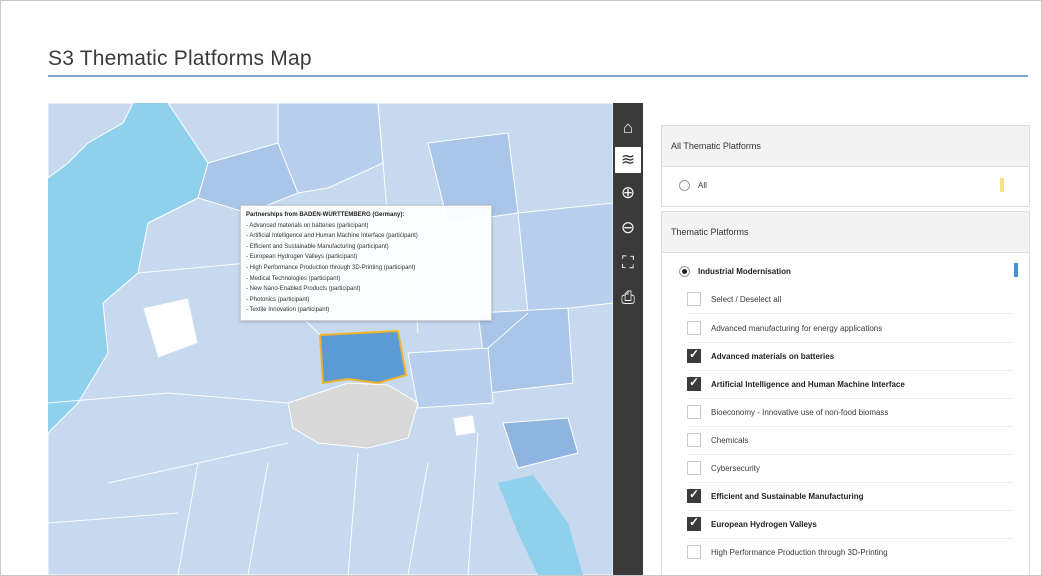  What do you see at coordinates (628, 263) in the screenshot?
I see `fullscreen-icon: ⛶` at bounding box center [628, 263].